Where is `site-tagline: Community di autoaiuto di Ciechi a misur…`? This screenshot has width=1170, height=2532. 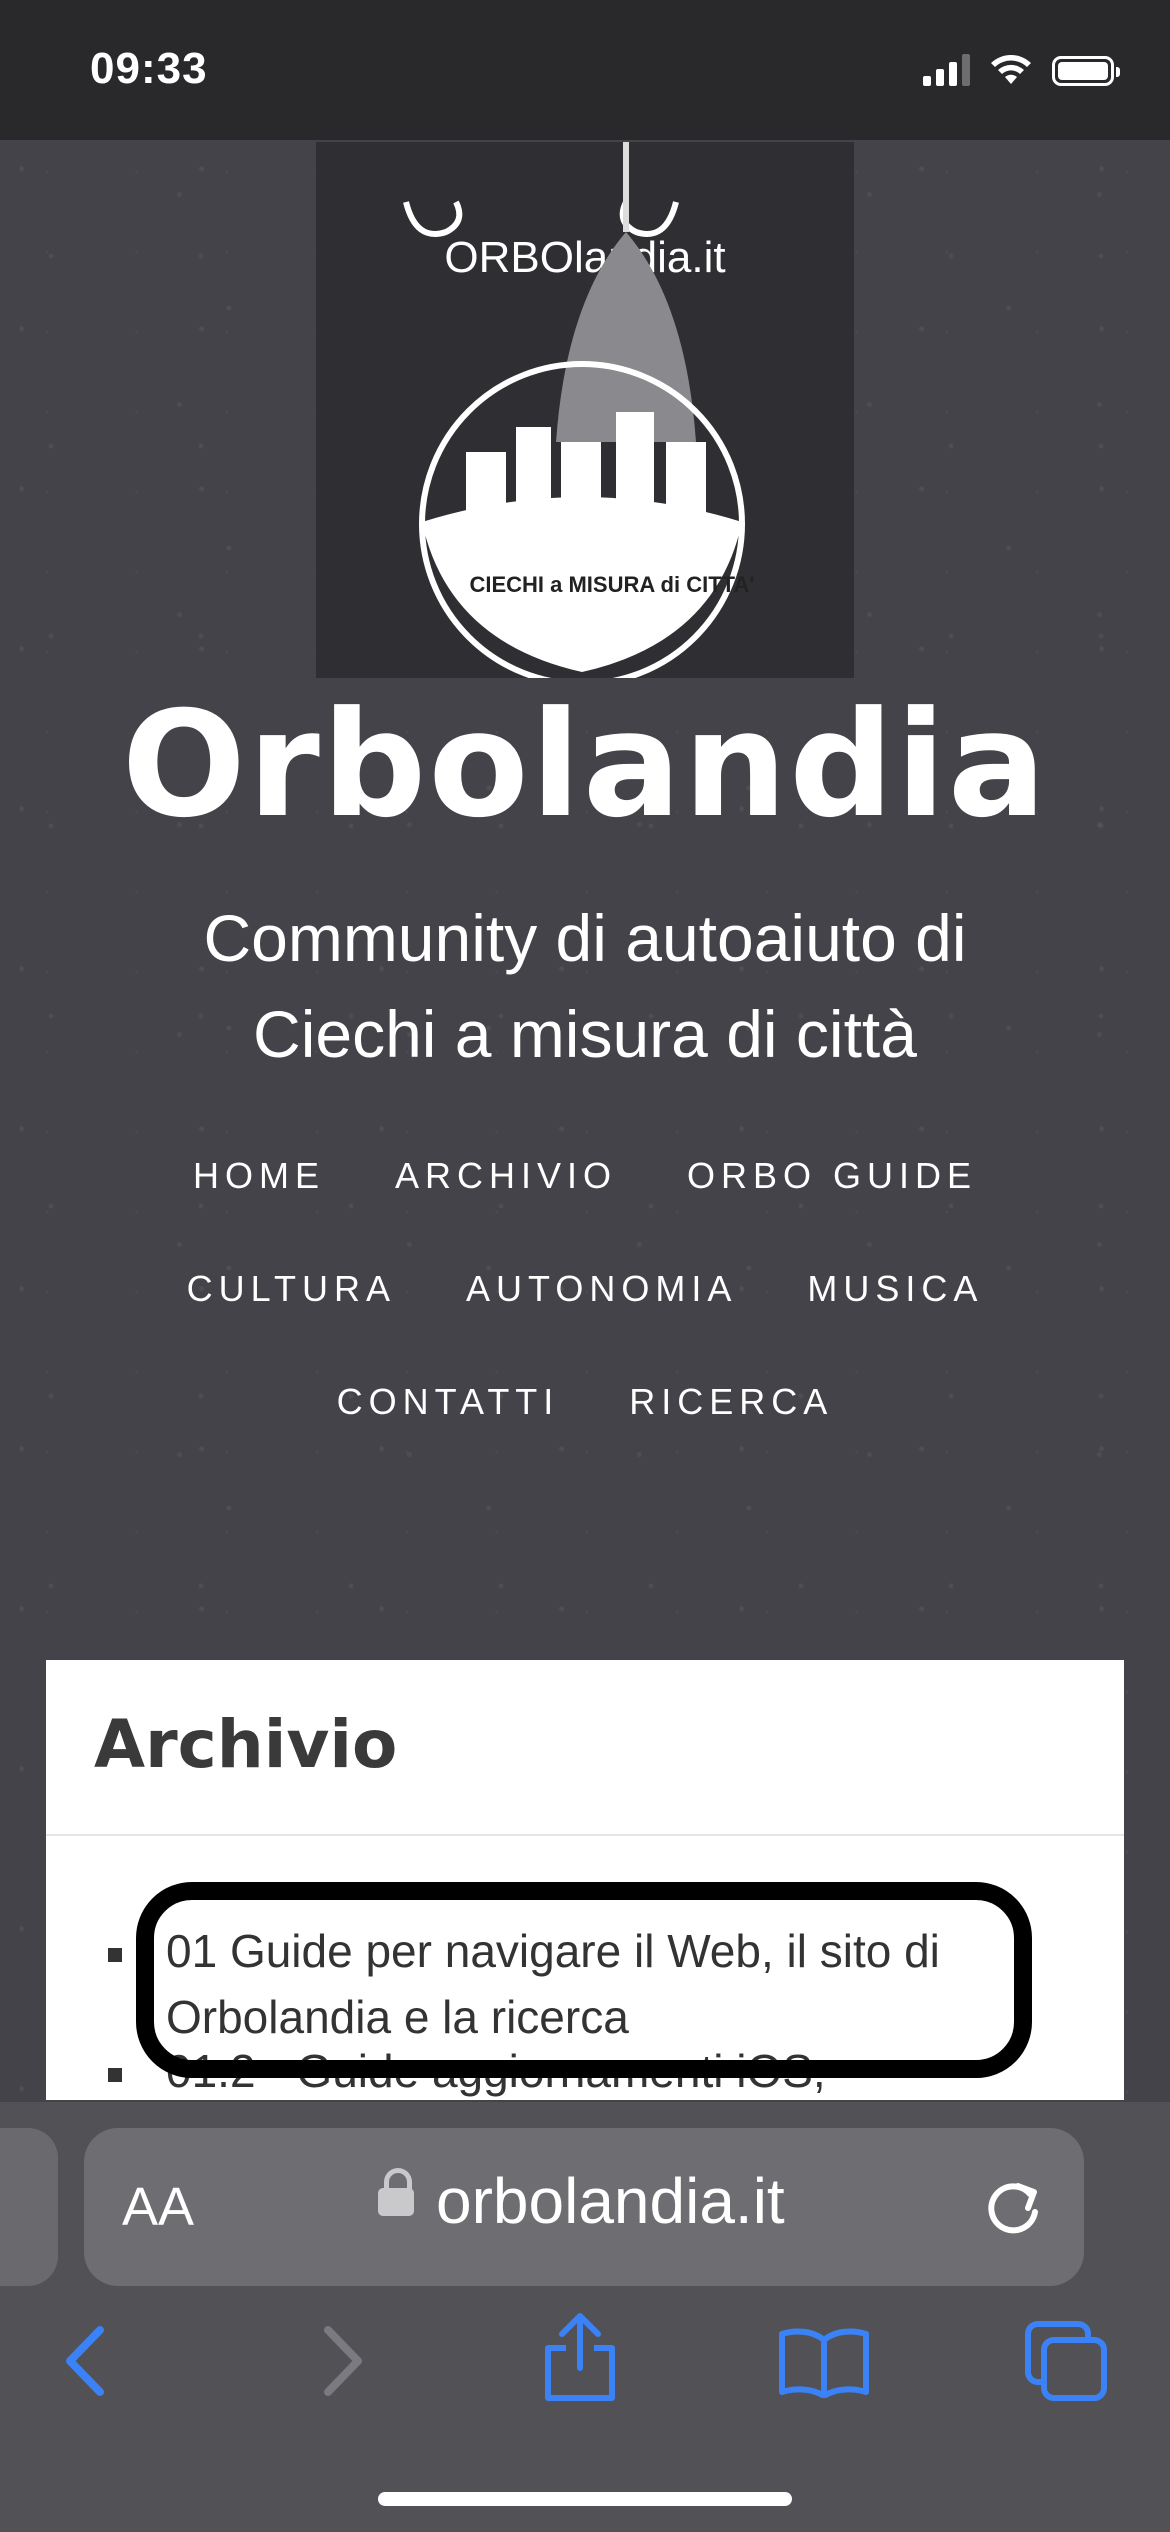
site-tagline: Community di autoaiuto di Ciechi a misur… is located at coordinates (585, 986).